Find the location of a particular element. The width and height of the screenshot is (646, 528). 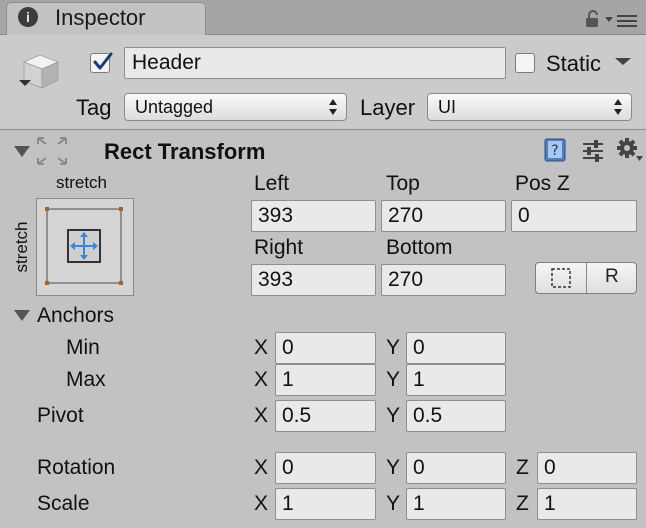

static-label: Static is located at coordinates (574, 63).